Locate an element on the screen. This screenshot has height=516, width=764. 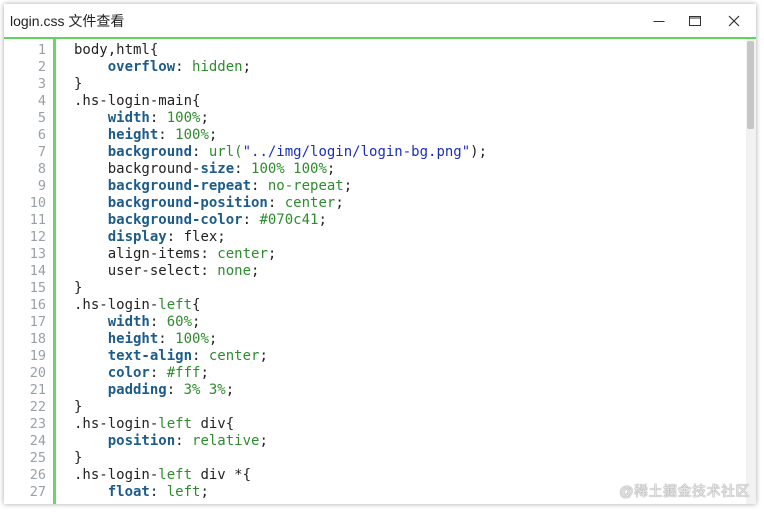
line-number: 21 is located at coordinates (37, 390).